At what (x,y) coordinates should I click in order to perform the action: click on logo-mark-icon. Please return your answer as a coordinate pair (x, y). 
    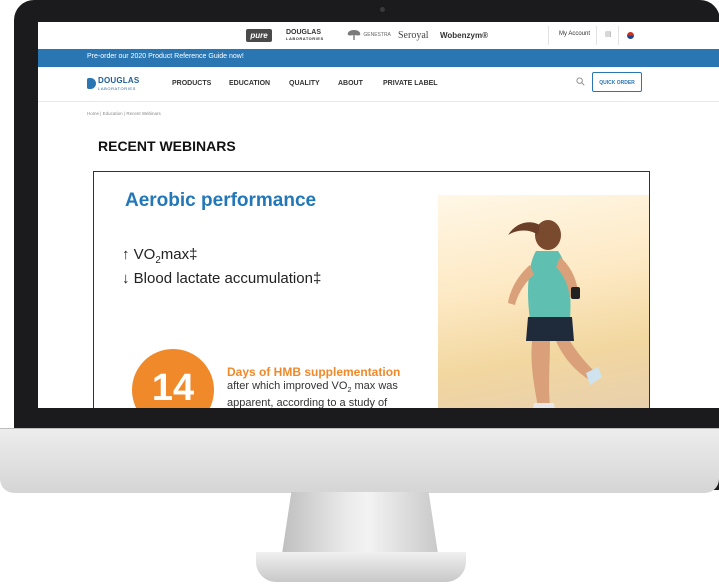
    Looking at the image, I should click on (91, 83).